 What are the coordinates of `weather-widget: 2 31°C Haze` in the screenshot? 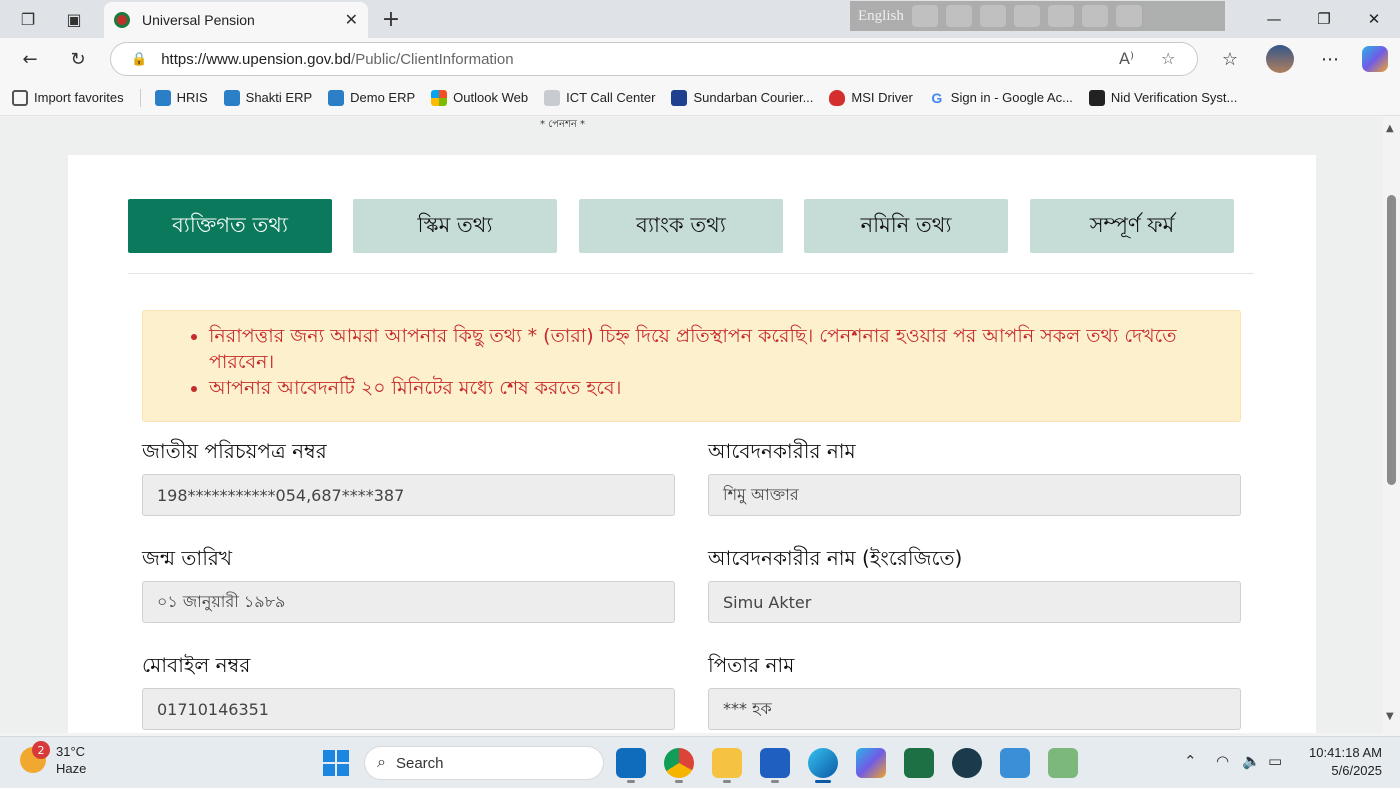 It's located at (53, 759).